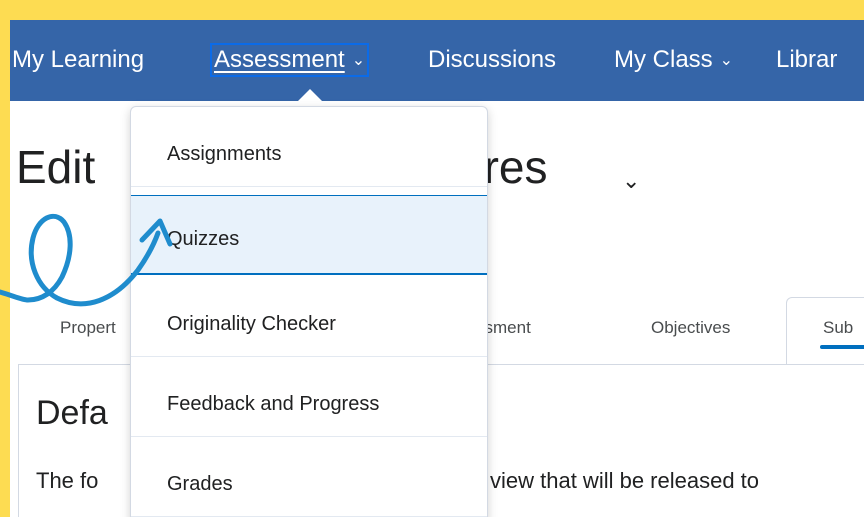 The image size is (864, 517). Describe the element at coordinates (72, 413) in the screenshot. I see `section-heading: Defa` at that location.